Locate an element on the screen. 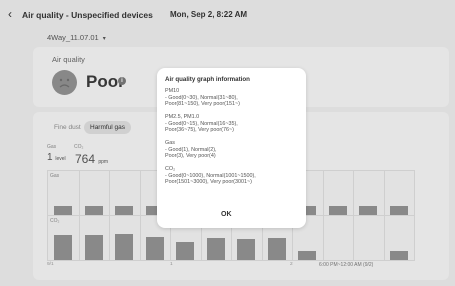 The height and width of the screenshot is (286, 455). dialog-info-line: PM10 is located at coordinates (172, 91).